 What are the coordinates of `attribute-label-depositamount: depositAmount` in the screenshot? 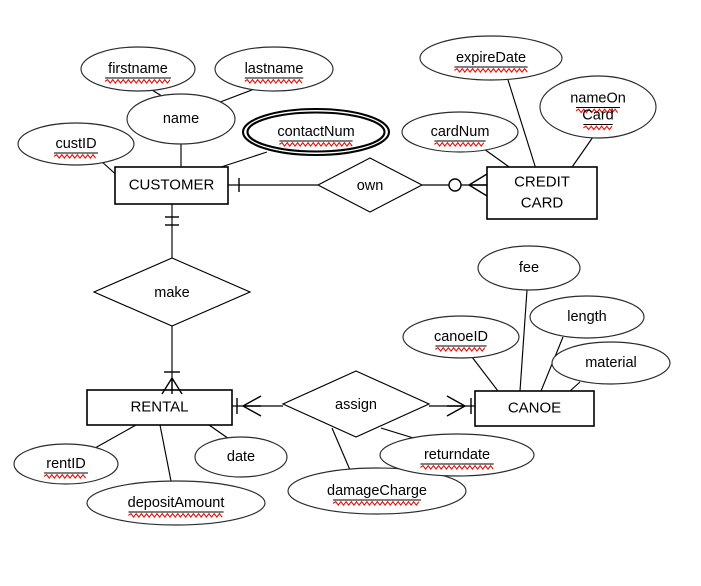 It's located at (176, 503).